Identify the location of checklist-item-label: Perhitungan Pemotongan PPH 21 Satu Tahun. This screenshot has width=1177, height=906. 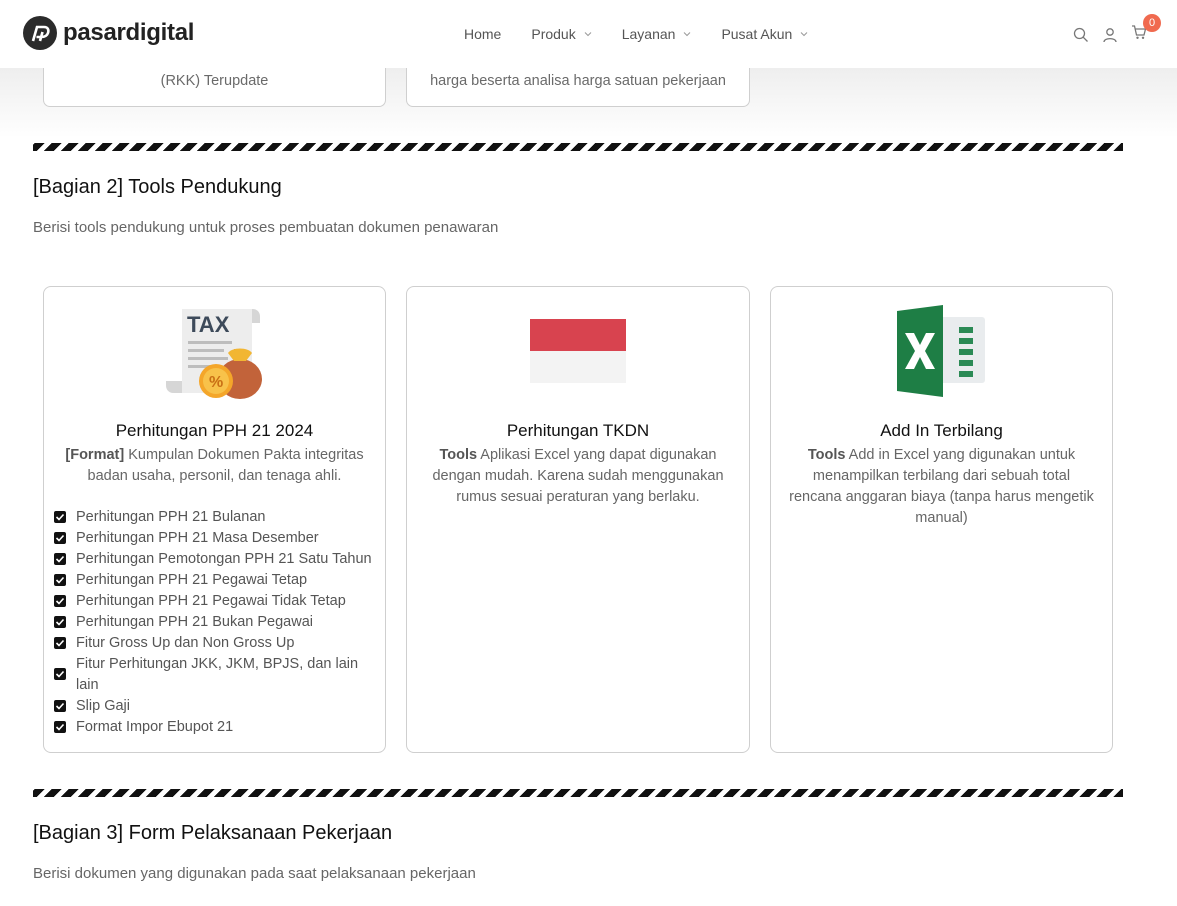
(224, 559).